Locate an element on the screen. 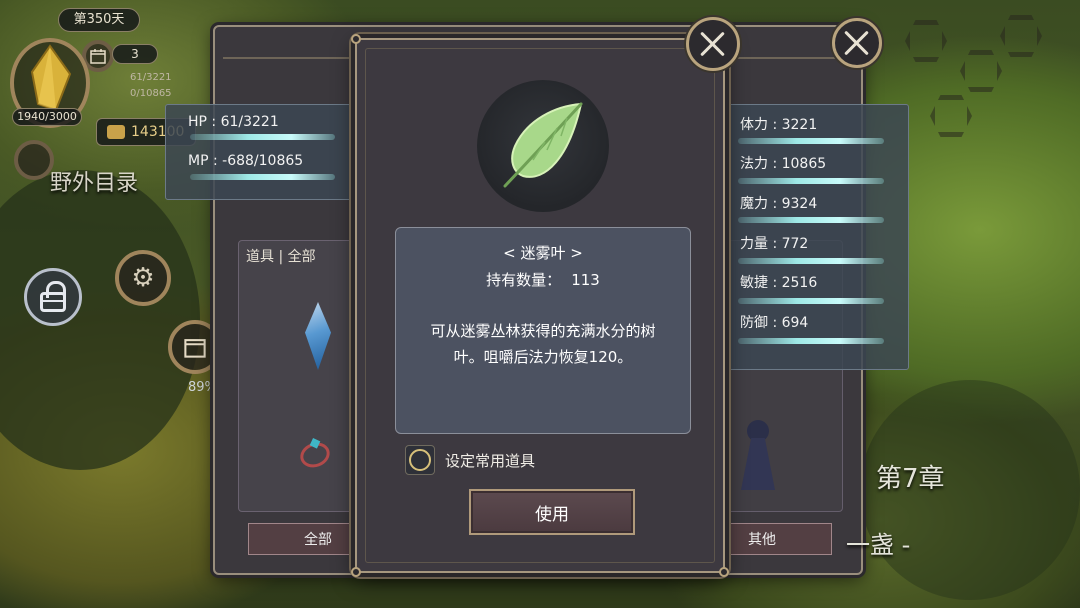 Image resolution: width=1080 pixels, height=608 pixels. chapter-subtitle: 一盏 - is located at coordinates (878, 545).